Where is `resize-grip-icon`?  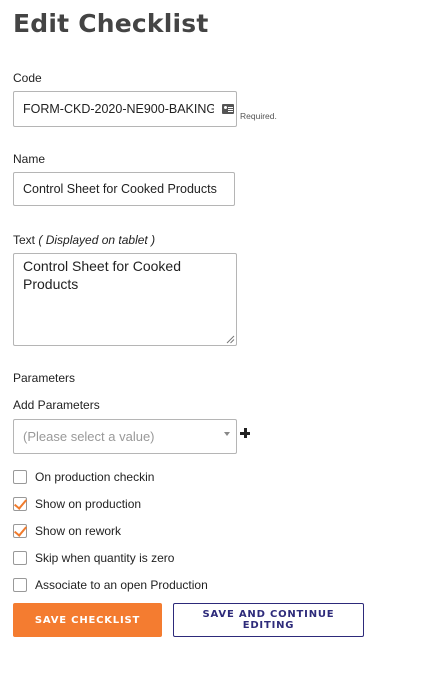 resize-grip-icon is located at coordinates (230, 339).